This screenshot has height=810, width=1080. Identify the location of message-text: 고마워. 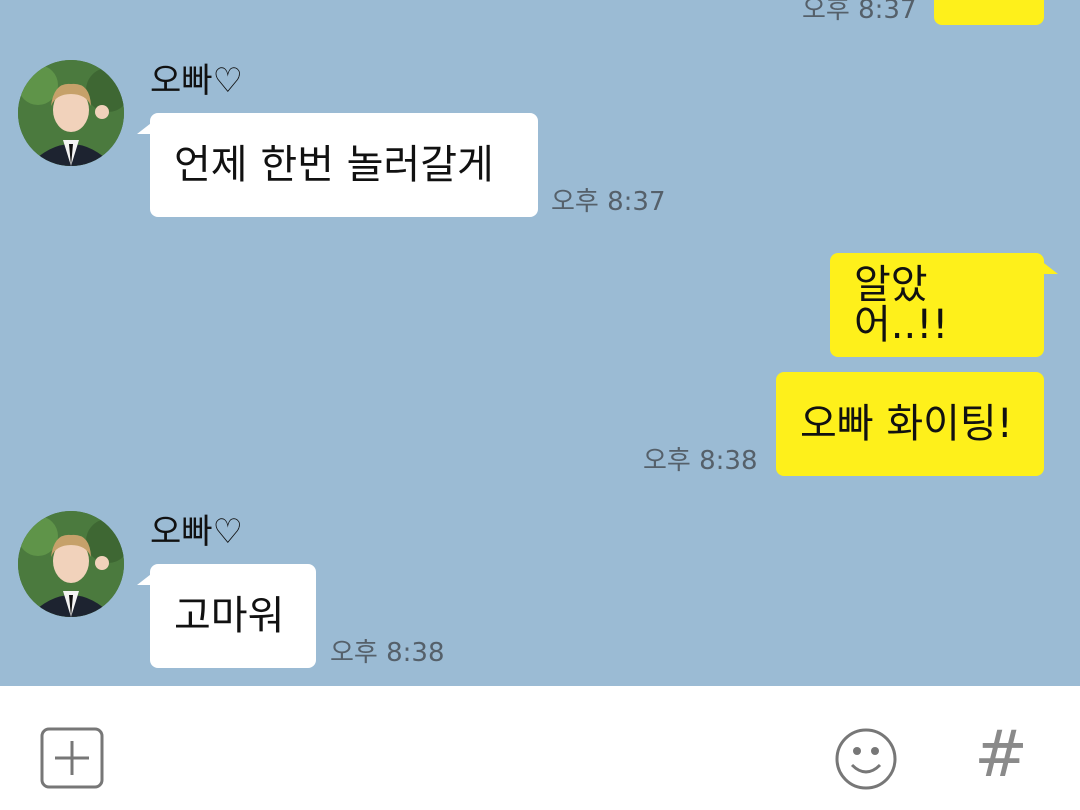
(229, 616).